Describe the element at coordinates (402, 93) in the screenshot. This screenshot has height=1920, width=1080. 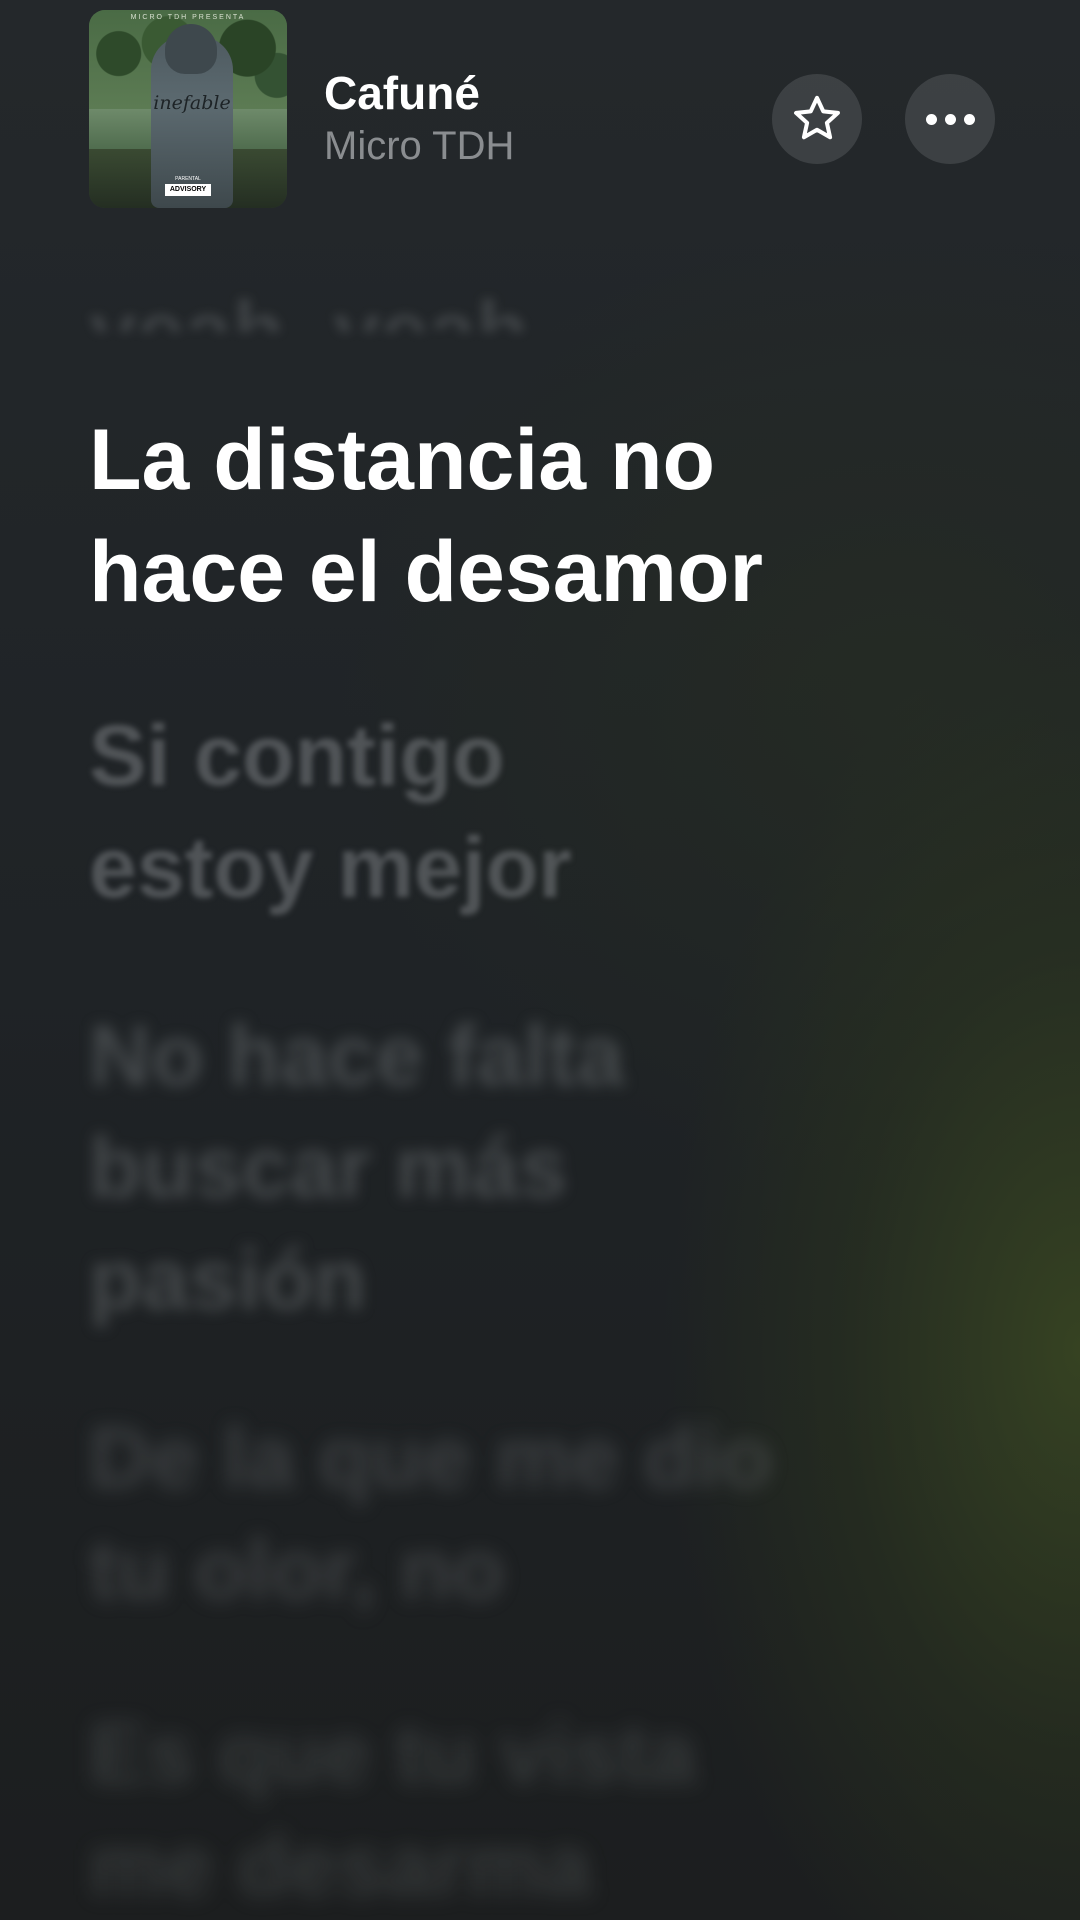
I see `track-title: Cafuné` at that location.